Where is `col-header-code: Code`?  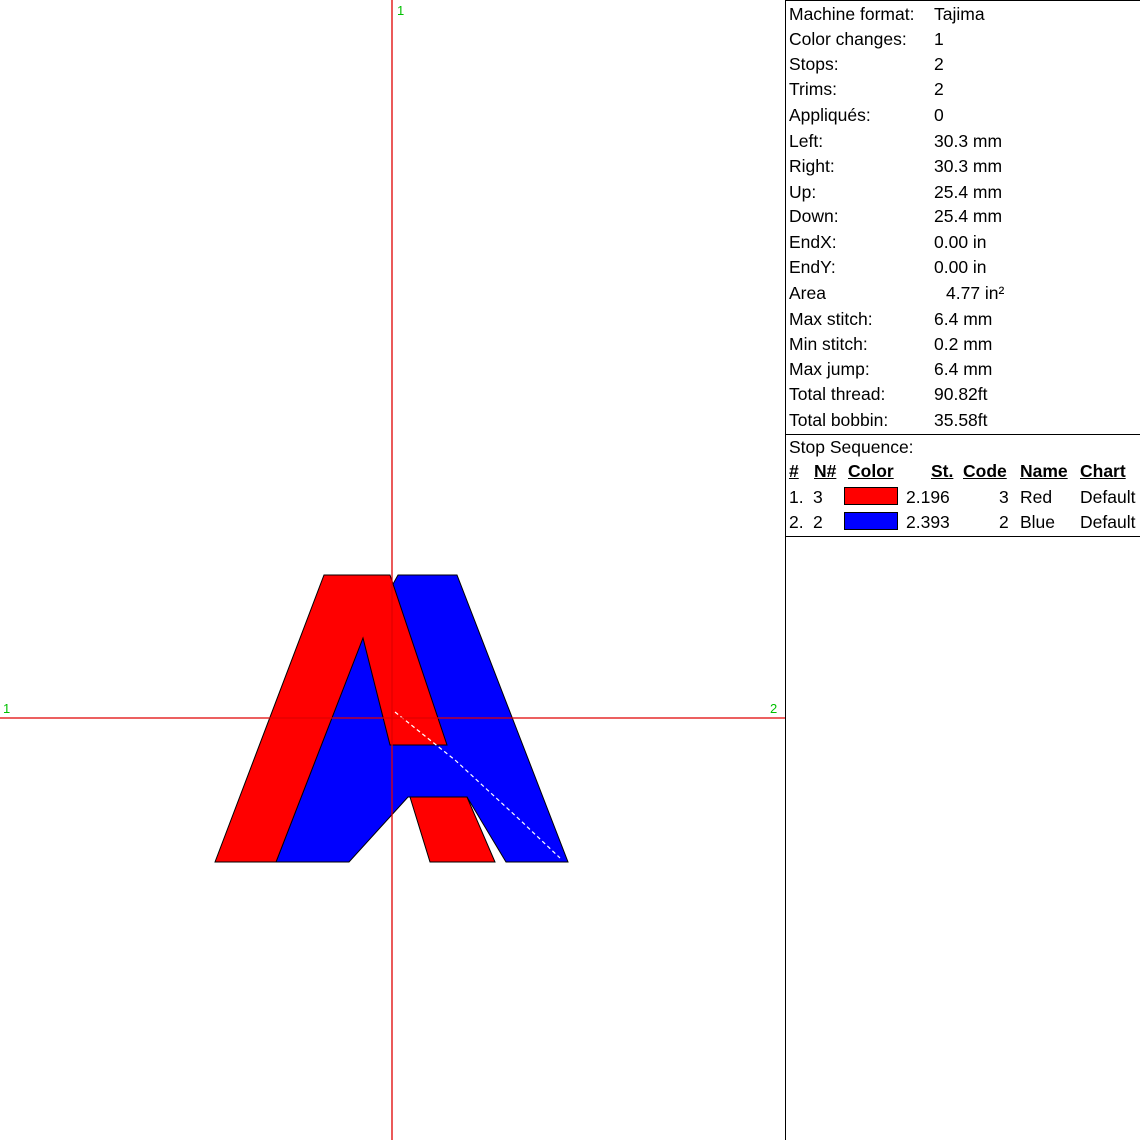 col-header-code: Code is located at coordinates (985, 471).